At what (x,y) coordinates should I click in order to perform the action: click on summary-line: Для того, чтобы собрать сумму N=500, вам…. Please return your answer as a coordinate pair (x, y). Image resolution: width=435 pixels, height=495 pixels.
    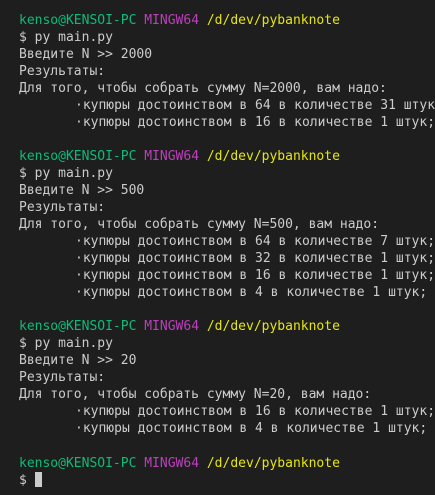
    Looking at the image, I should click on (199, 224).